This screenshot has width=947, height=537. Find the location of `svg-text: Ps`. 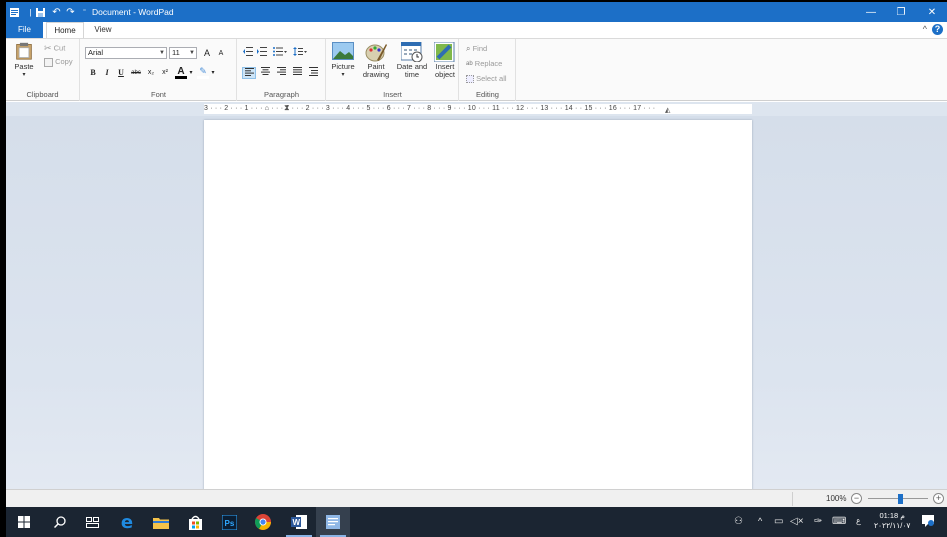

svg-text: Ps is located at coordinates (229, 523).